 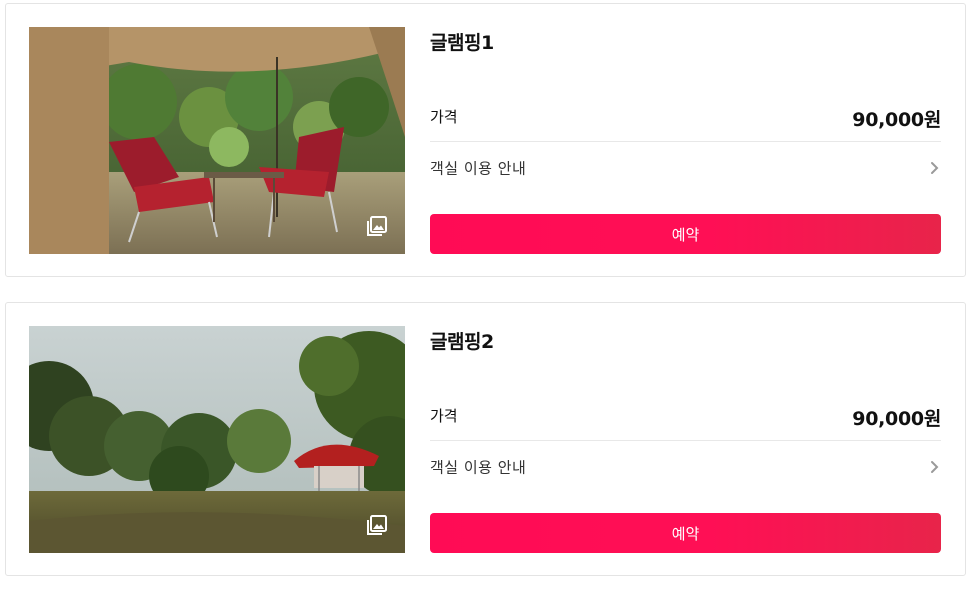 I want to click on tent-interior-photo, so click(x=217, y=140).